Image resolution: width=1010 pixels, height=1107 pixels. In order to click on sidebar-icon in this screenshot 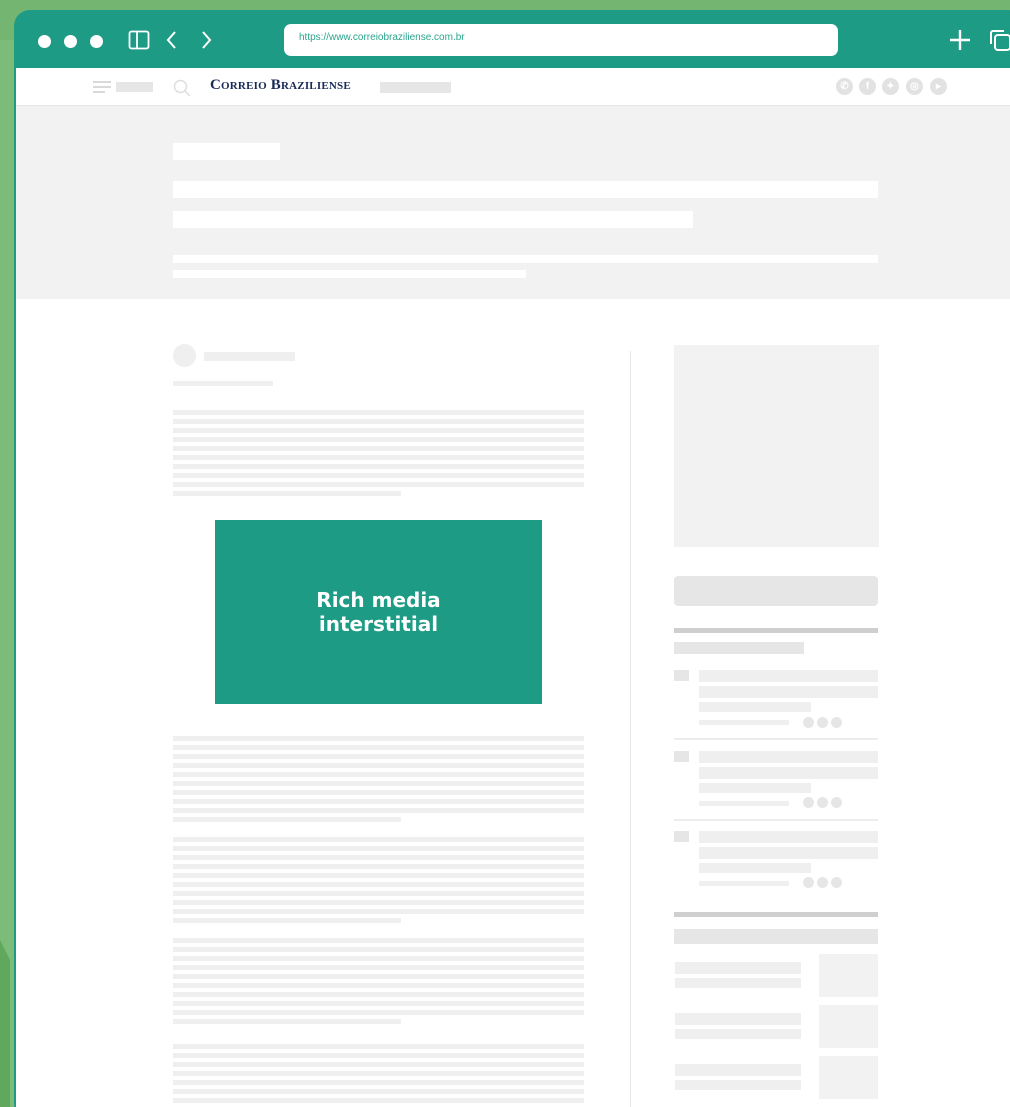, I will do `click(139, 40)`.